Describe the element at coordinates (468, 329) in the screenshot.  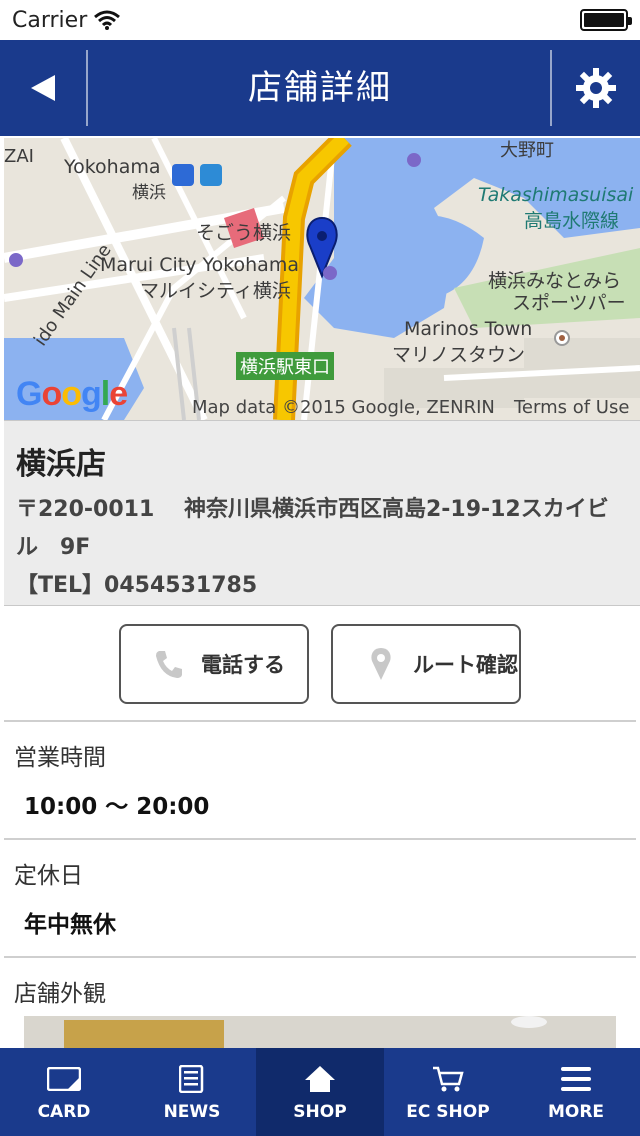
I see `map-label-marinos-en: Marinos Town` at that location.